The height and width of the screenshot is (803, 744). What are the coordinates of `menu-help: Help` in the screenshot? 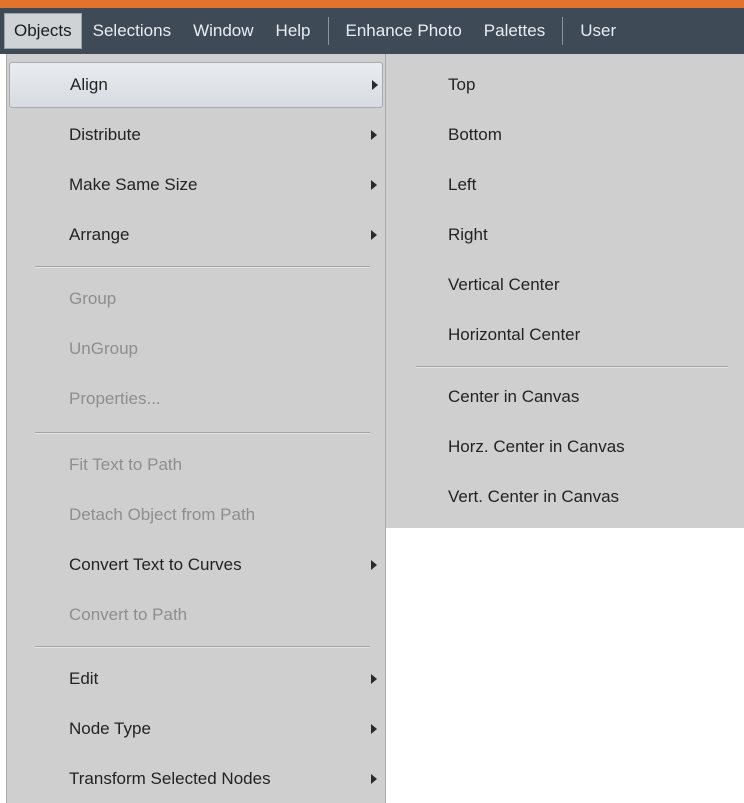 It's located at (293, 31).